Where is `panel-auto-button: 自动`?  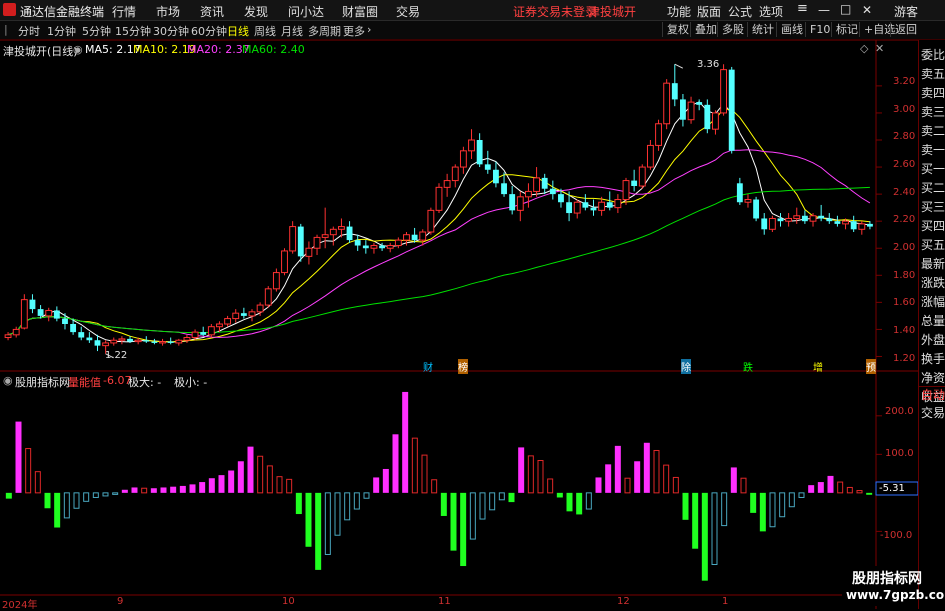
panel-auto-button: 自动 is located at coordinates (933, 394).